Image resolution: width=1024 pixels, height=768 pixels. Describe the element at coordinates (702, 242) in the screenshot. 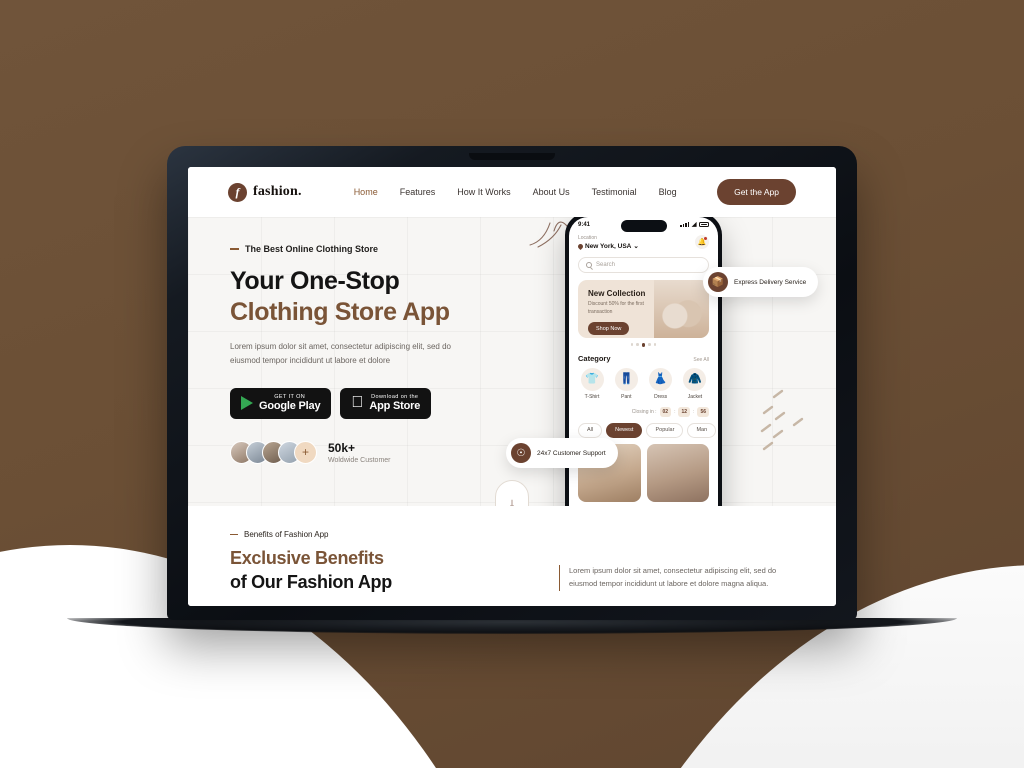

I see `notification-bell-button: 🔔` at that location.